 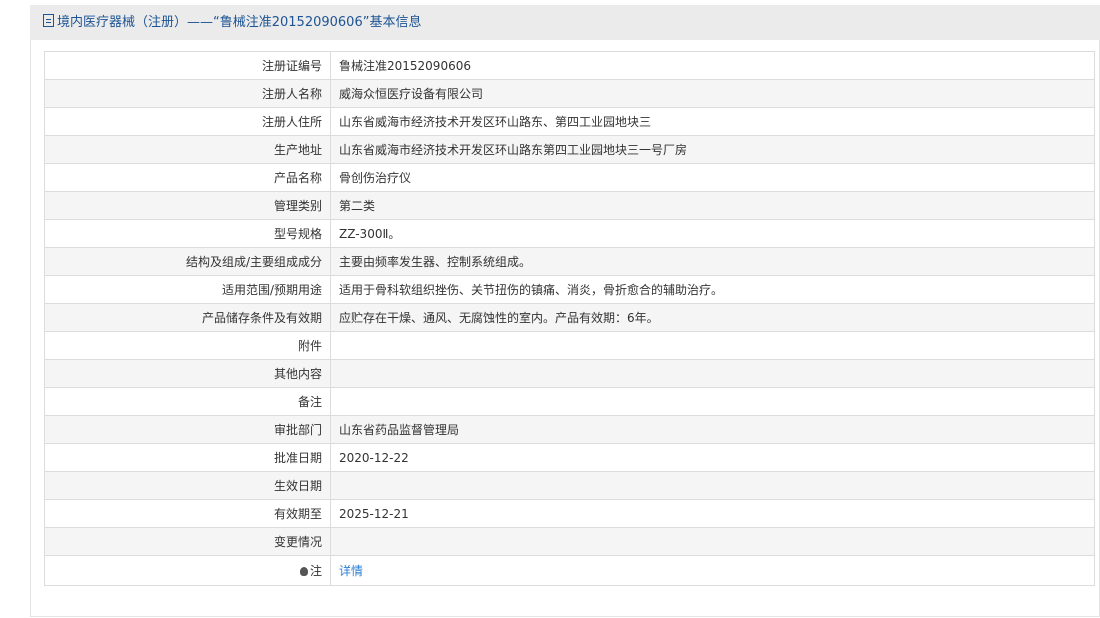 I want to click on field-value: 鲁械注准20152090606, so click(x=712, y=65).